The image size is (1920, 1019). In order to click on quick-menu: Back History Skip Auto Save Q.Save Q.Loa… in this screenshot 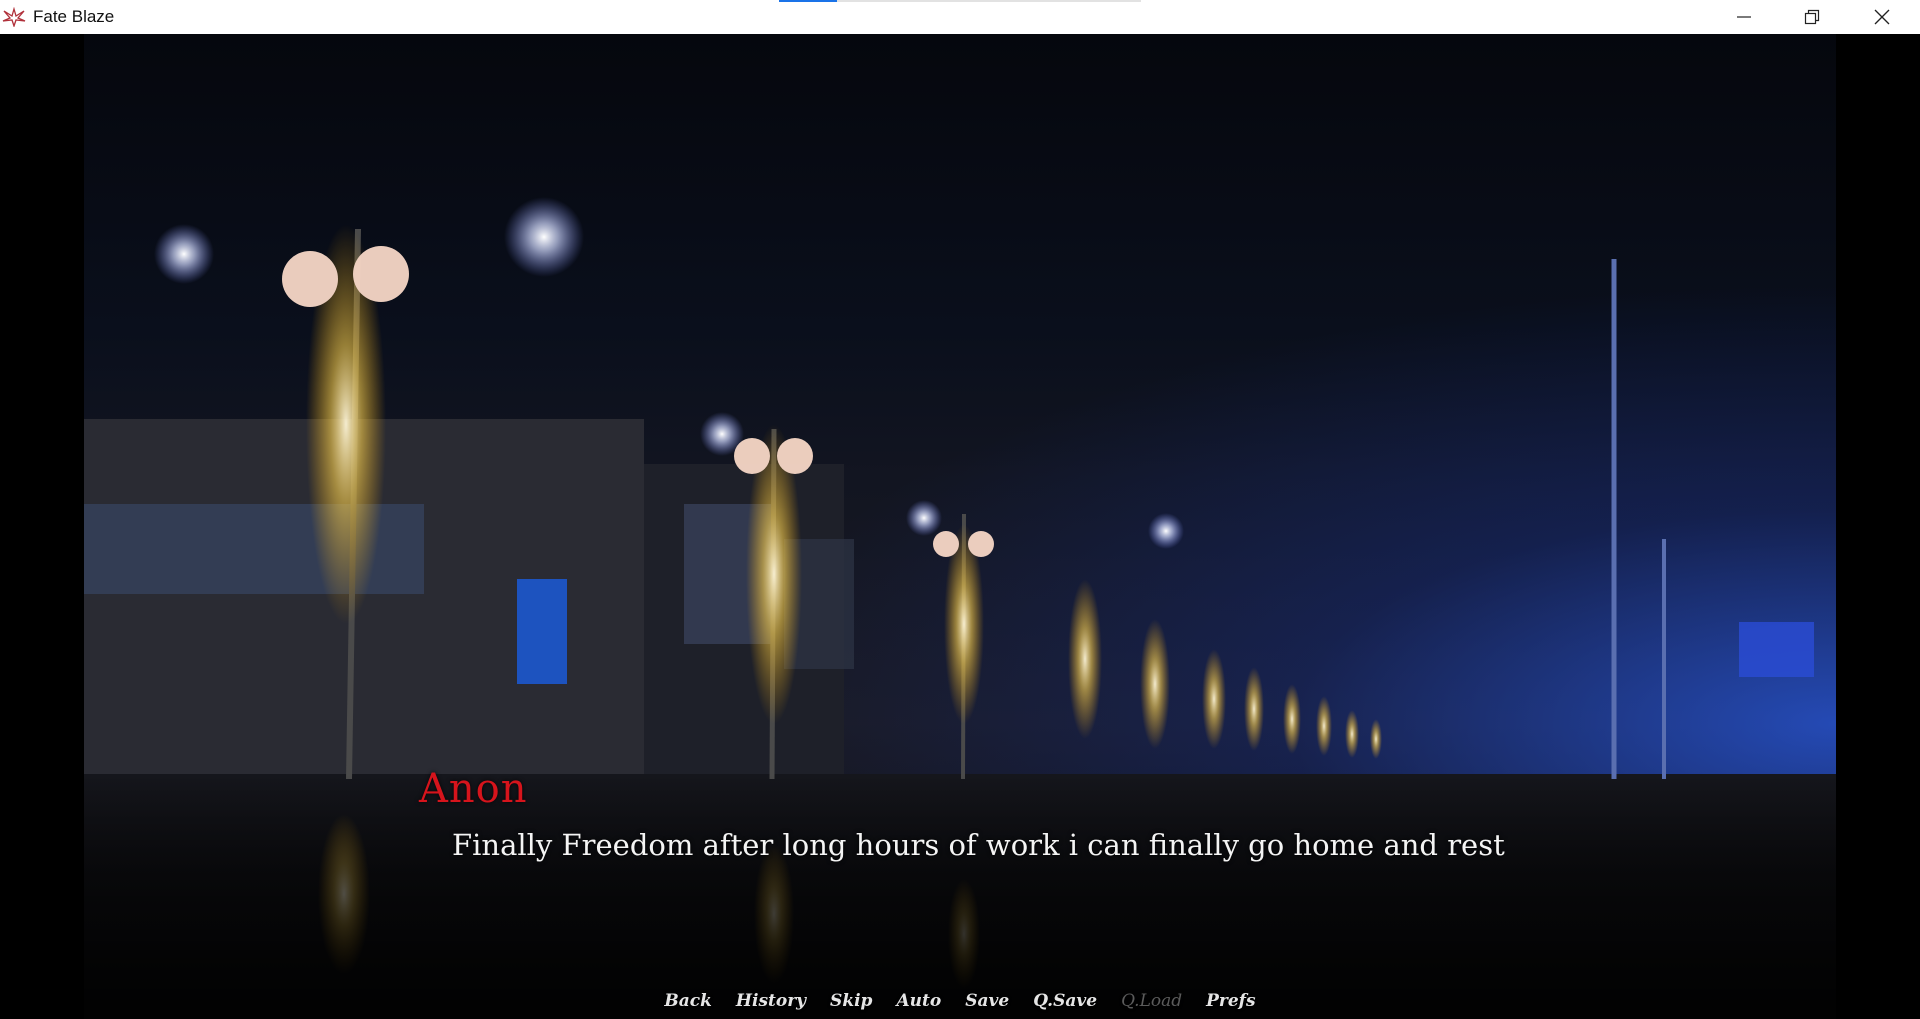, I will do `click(960, 1005)`.